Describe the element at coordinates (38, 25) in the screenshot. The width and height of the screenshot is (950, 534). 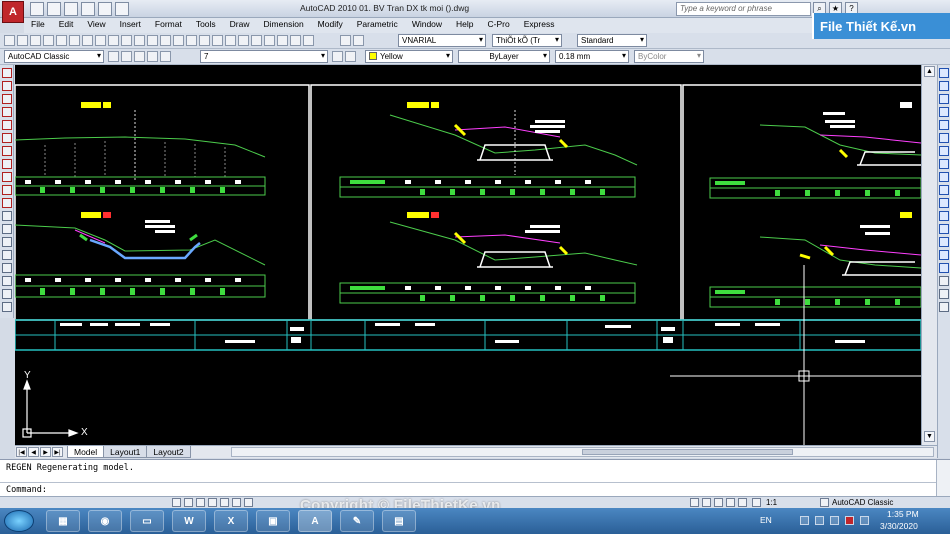
I see `menu-file: File` at that location.